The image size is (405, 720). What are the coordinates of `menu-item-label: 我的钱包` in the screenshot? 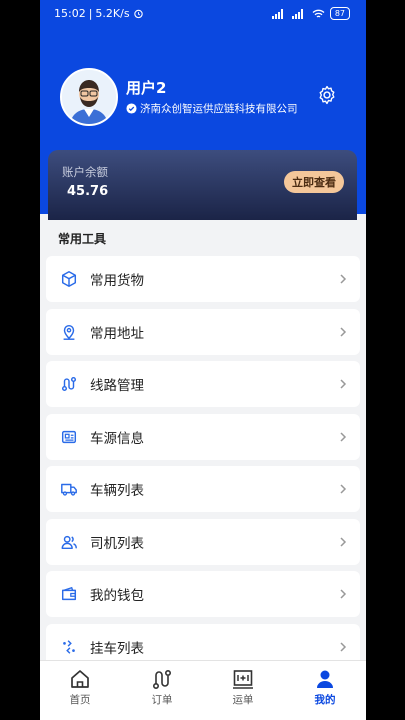 It's located at (117, 596).